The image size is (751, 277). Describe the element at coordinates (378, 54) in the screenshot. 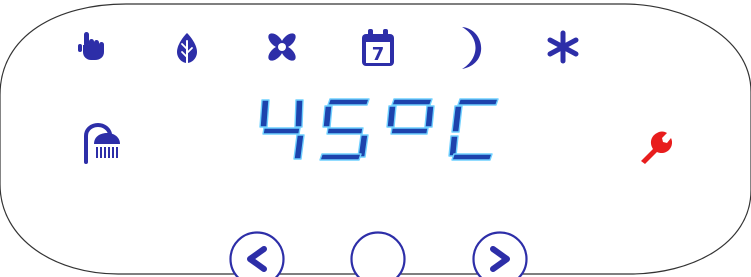

I see `calendar-day-label: 7` at that location.